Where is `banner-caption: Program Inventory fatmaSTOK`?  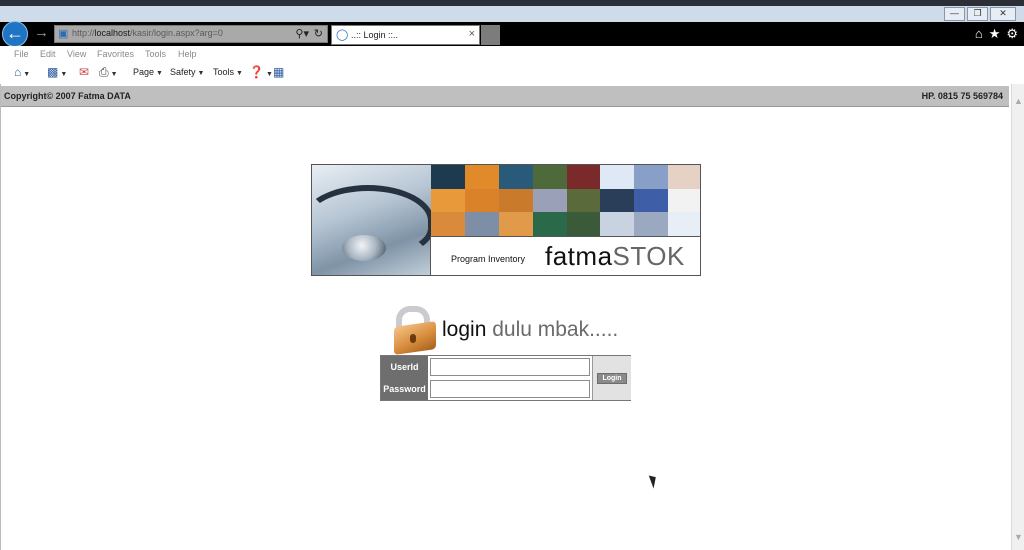 banner-caption: Program Inventory fatmaSTOK is located at coordinates (565, 255).